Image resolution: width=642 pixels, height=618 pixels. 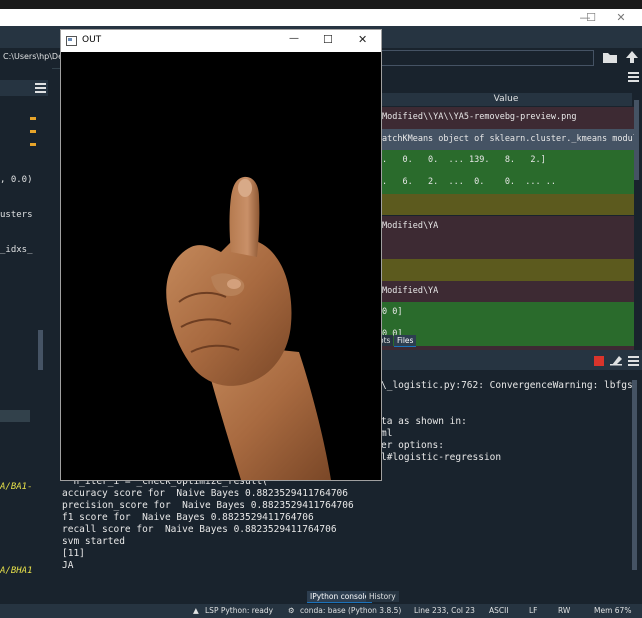 I want to click on maximize-button: ☐, so click(x=591, y=17).